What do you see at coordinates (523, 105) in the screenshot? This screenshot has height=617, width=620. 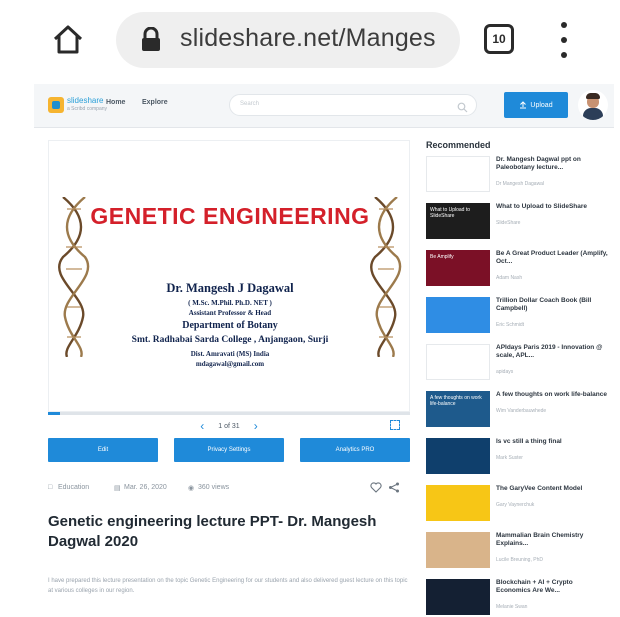 I see `upload-icon` at bounding box center [523, 105].